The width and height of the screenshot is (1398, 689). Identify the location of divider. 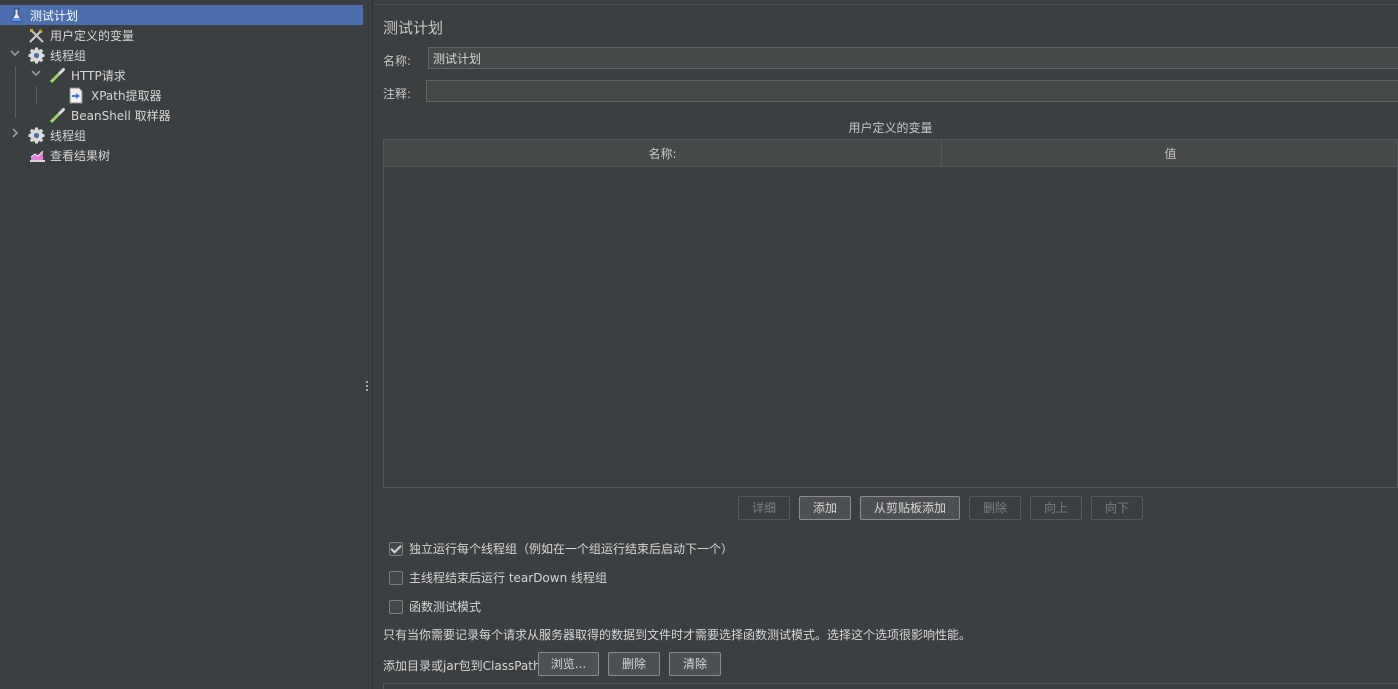
(885, 4).